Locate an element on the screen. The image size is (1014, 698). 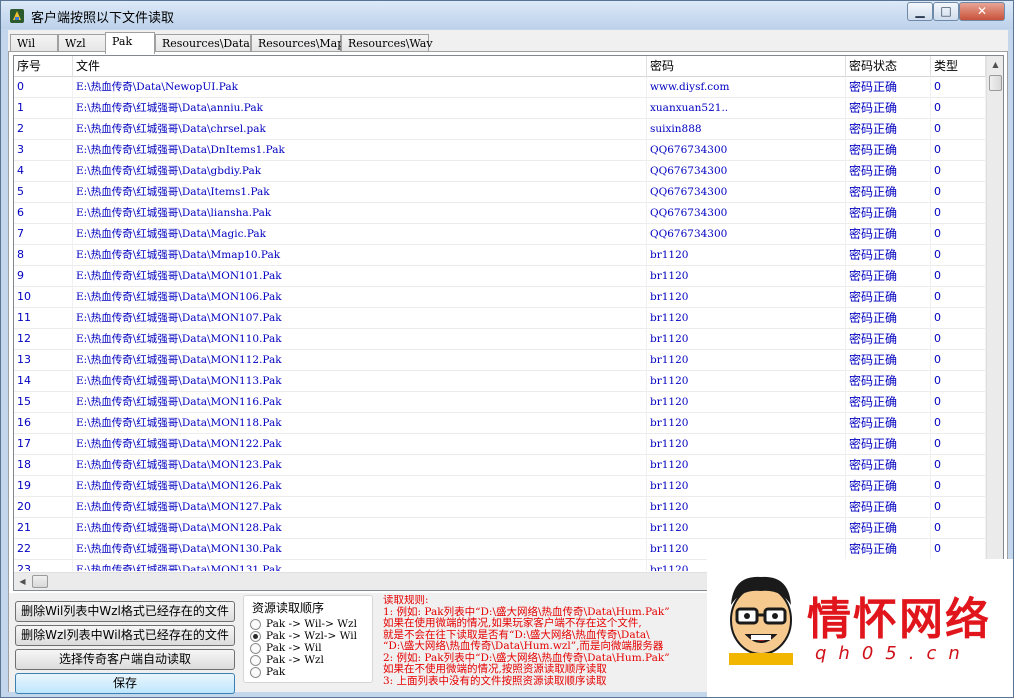
watermark: 情怀网络 qh05.cn is located at coordinates (860, 628).